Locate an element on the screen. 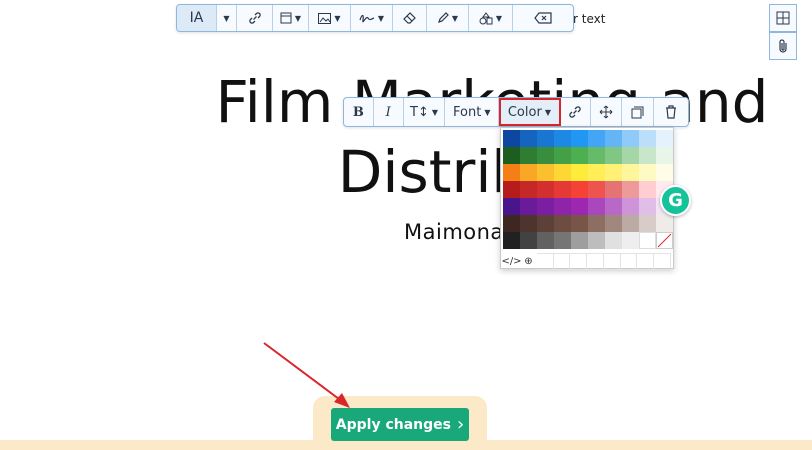 This screenshot has height=450, width=812. grid-button is located at coordinates (783, 18).